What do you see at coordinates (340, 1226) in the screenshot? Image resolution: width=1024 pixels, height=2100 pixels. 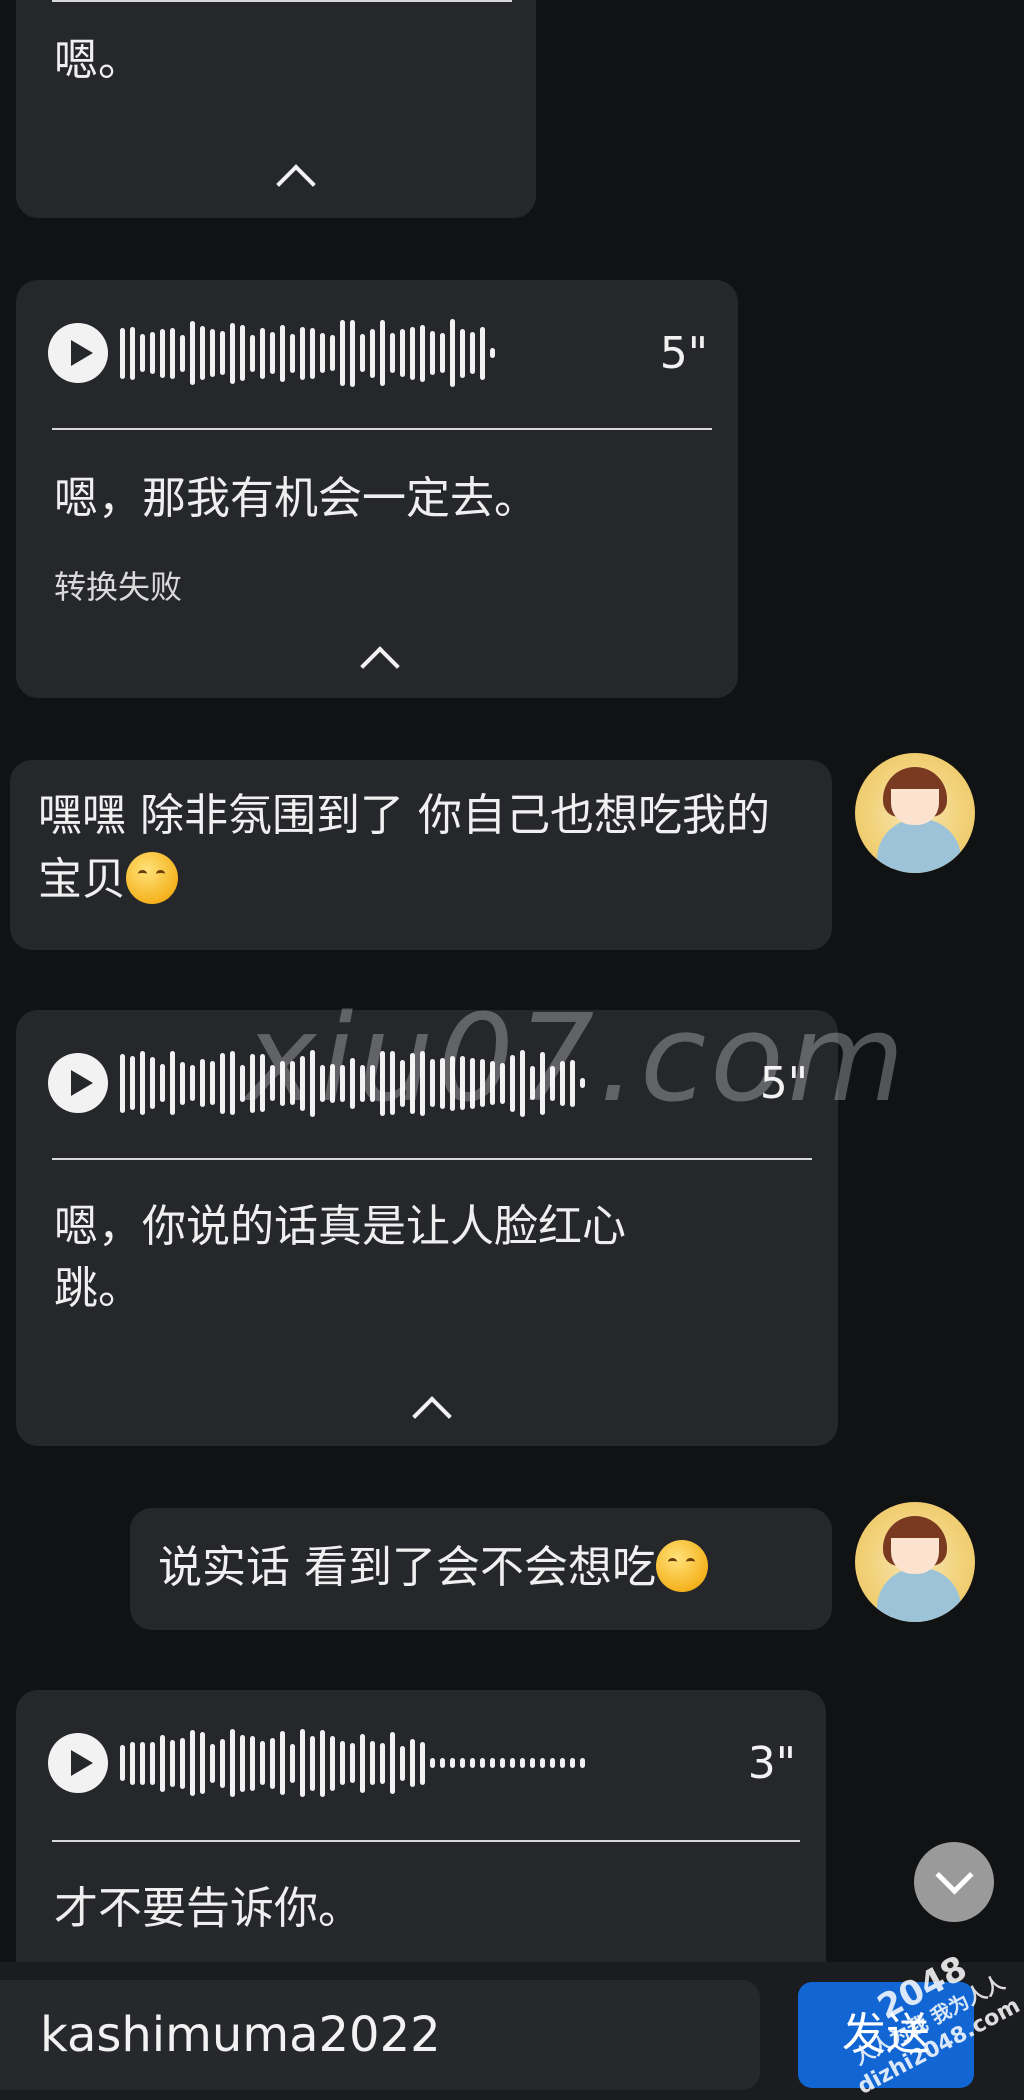 I see `transcript-line: 嗯，你说的话真是让人脸红心` at bounding box center [340, 1226].